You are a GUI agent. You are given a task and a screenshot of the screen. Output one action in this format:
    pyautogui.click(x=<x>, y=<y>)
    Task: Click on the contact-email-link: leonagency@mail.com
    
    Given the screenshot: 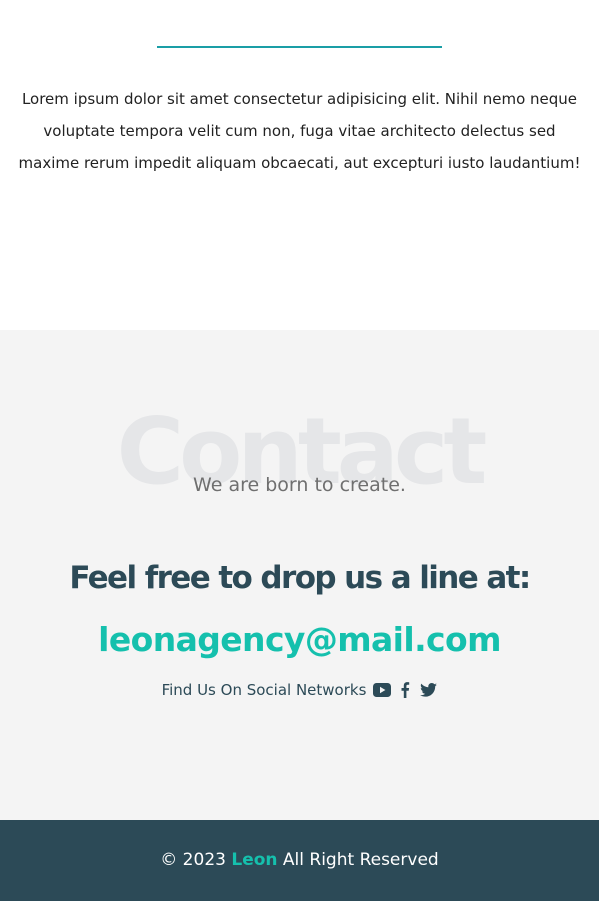 What is the action you would take?
    pyautogui.click(x=299, y=640)
    